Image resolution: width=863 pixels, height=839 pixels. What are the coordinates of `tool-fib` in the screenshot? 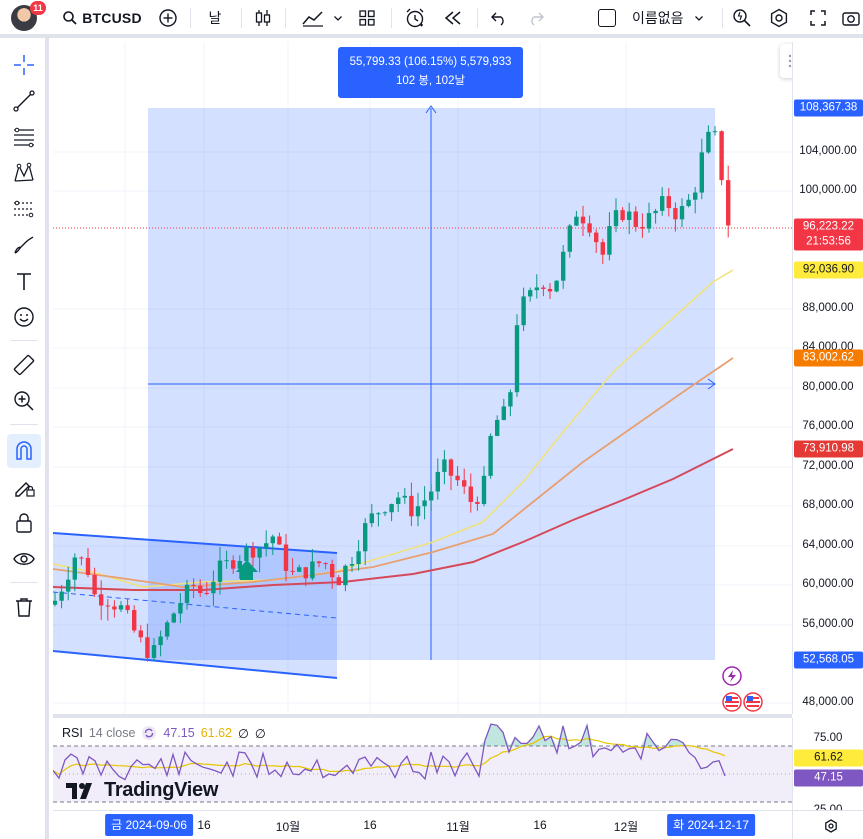 It's located at (24, 137).